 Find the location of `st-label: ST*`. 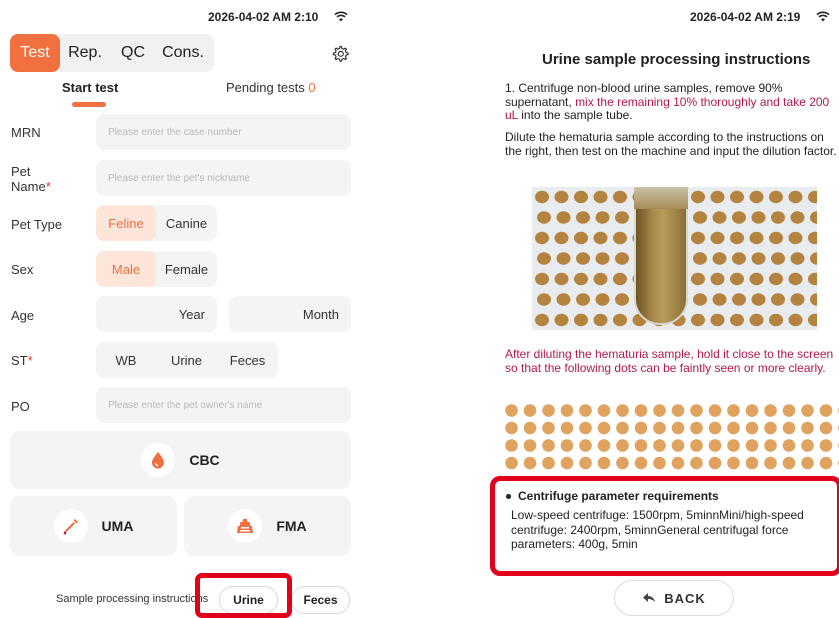

st-label: ST* is located at coordinates (22, 360).